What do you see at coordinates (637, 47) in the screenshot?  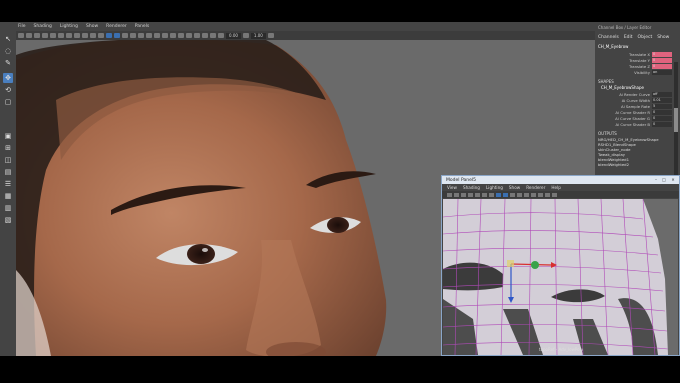 I see `object-name: CH_M_Eyebrow` at bounding box center [637, 47].